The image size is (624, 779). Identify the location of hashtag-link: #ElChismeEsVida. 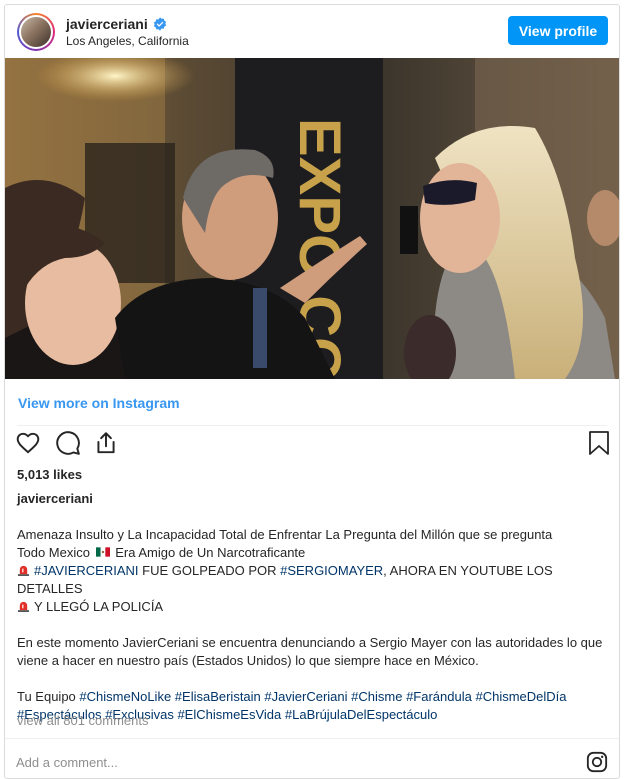
(229, 714).